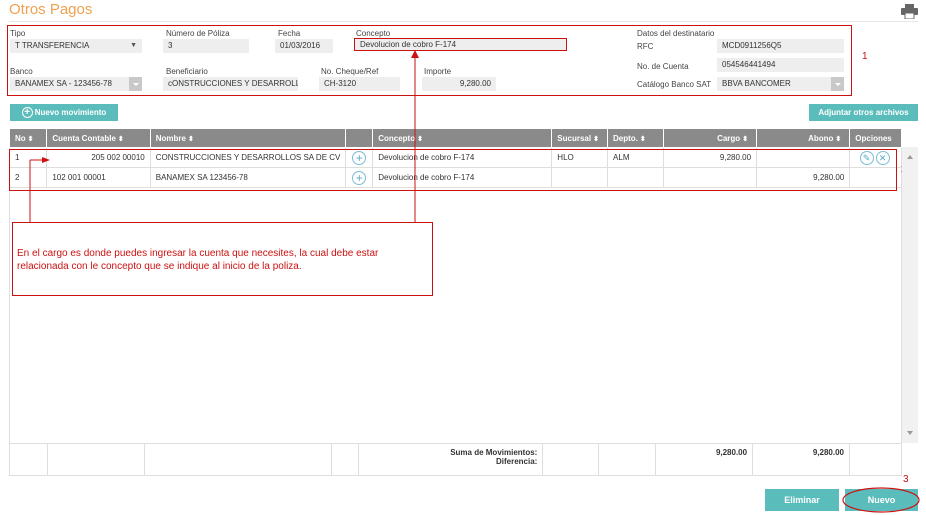  What do you see at coordinates (494, 452) in the screenshot?
I see `suma-movimientos-label: Suma de Movimientos:` at bounding box center [494, 452].